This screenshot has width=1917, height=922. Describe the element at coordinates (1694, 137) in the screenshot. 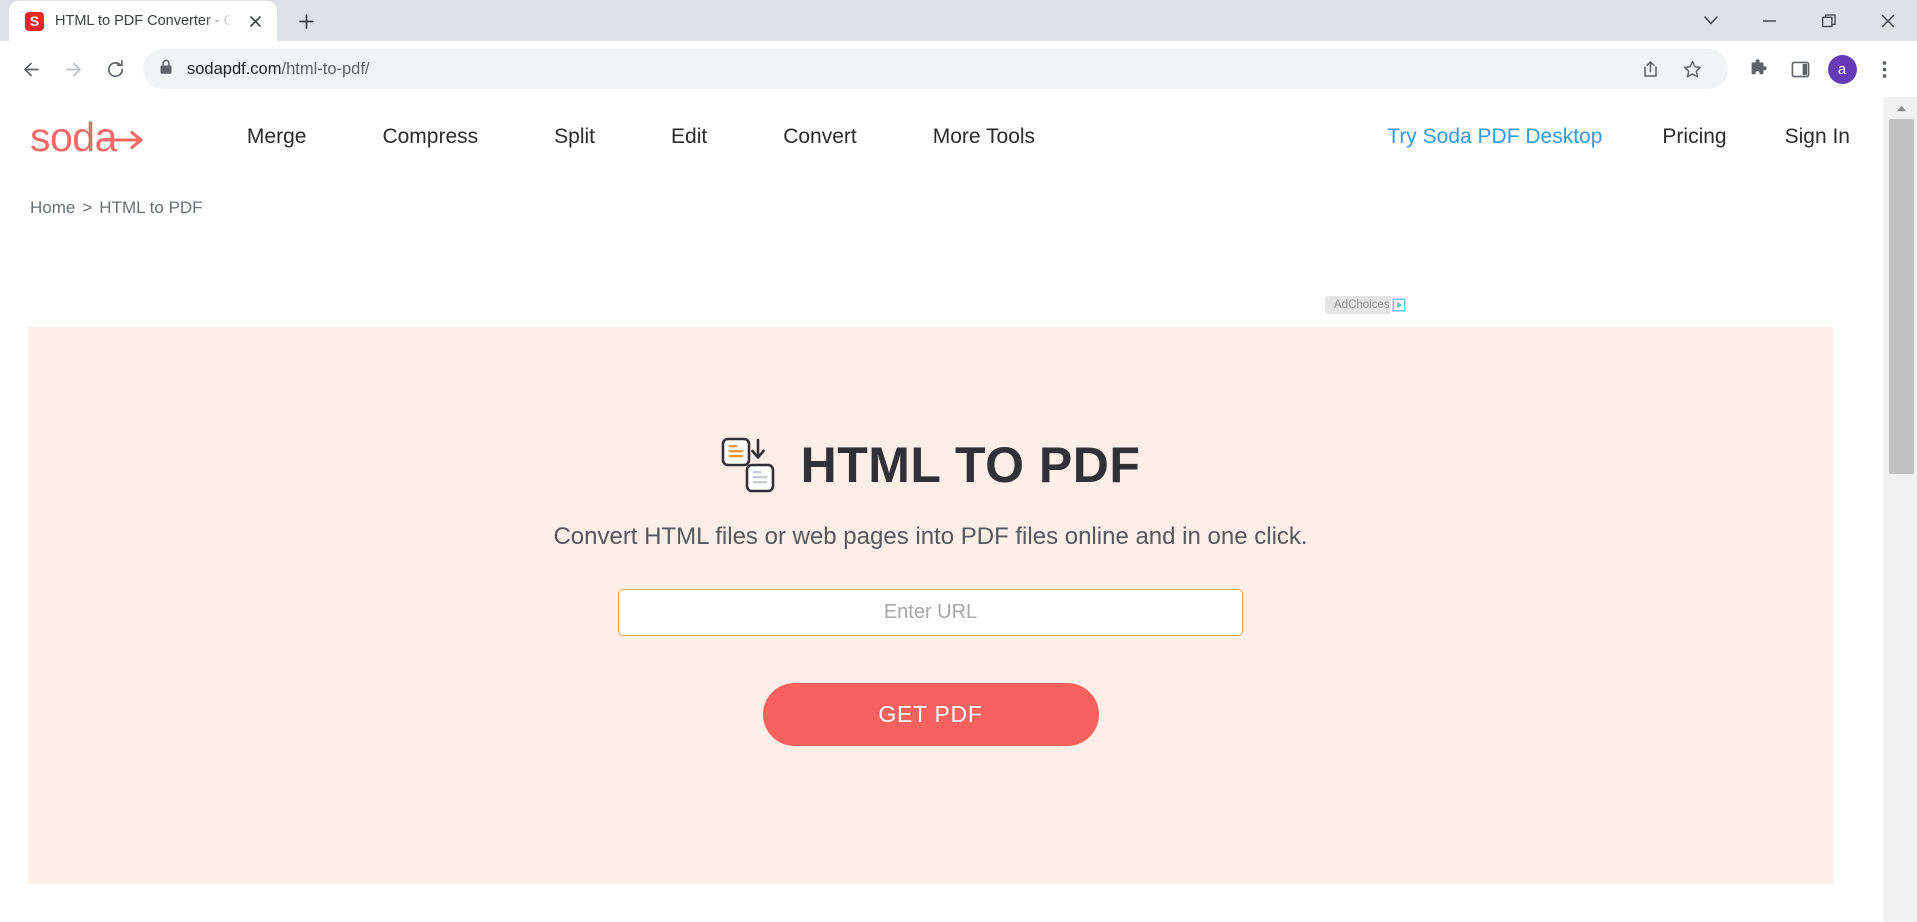

I see `nav-item-pricing: Pricing` at that location.